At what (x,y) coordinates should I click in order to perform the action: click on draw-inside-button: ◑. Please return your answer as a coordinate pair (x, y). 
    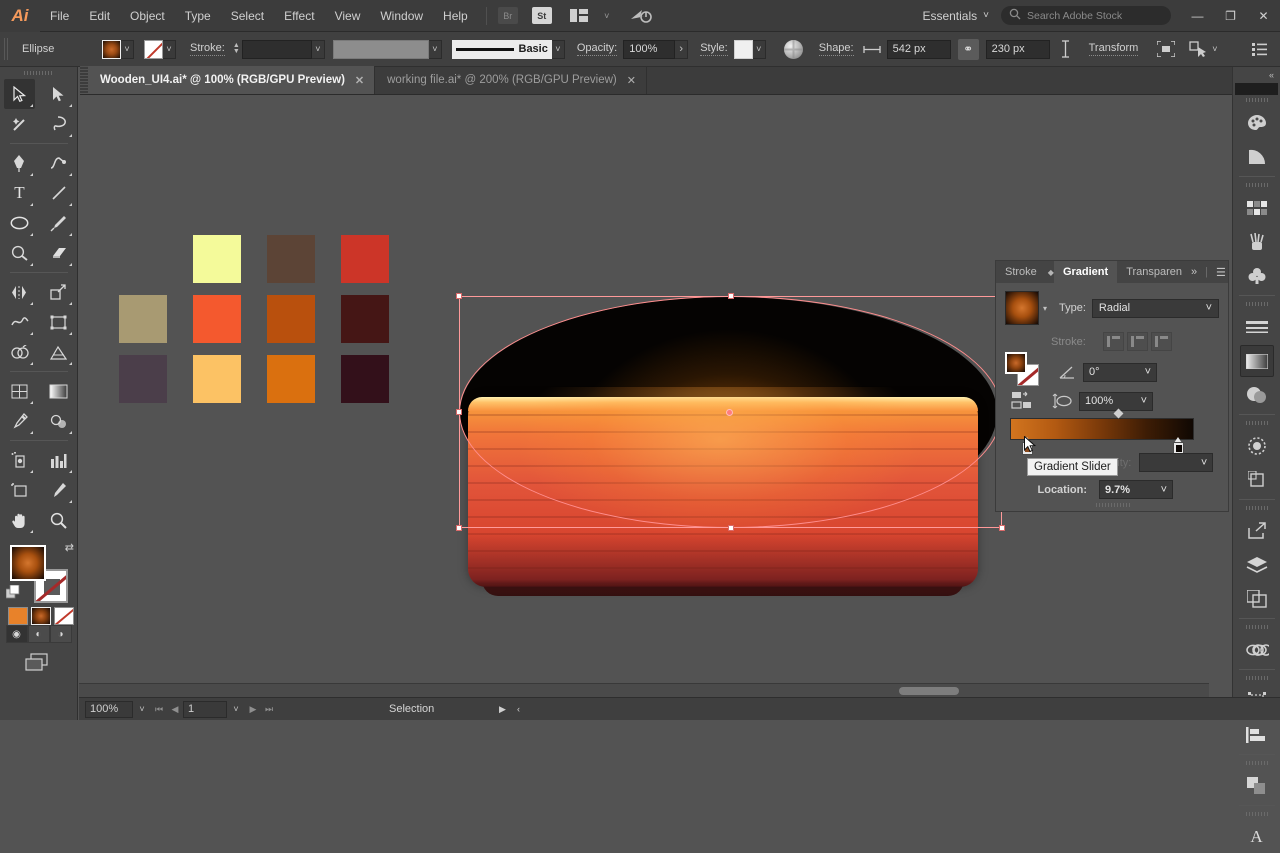
    Looking at the image, I should click on (60, 634).